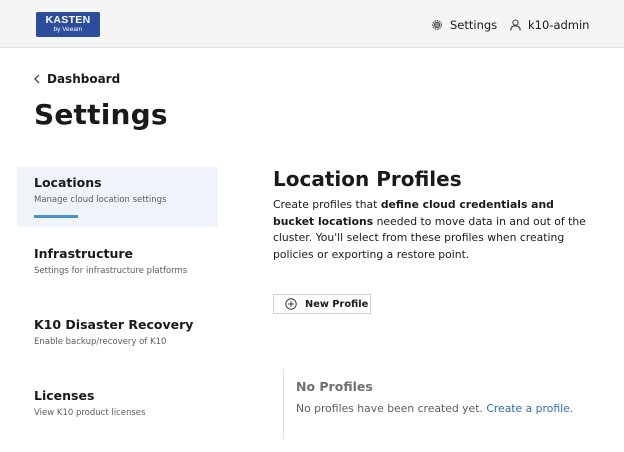 Image resolution: width=624 pixels, height=452 pixels. I want to click on nav-item-label: K10 Disaster Recovery, so click(114, 324).